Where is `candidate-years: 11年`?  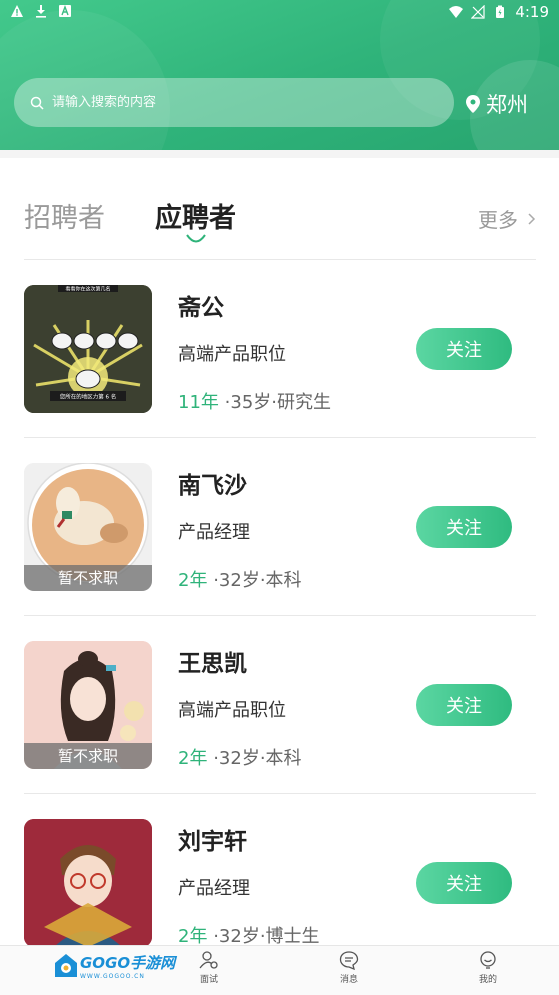
candidate-years: 11年 is located at coordinates (198, 402).